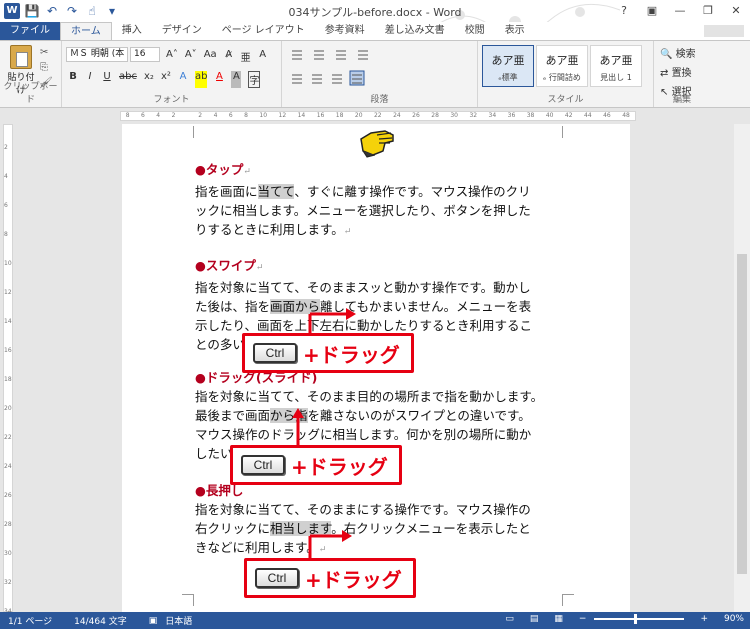  What do you see at coordinates (639, 619) in the screenshot?
I see `zoom-slider` at bounding box center [639, 619].